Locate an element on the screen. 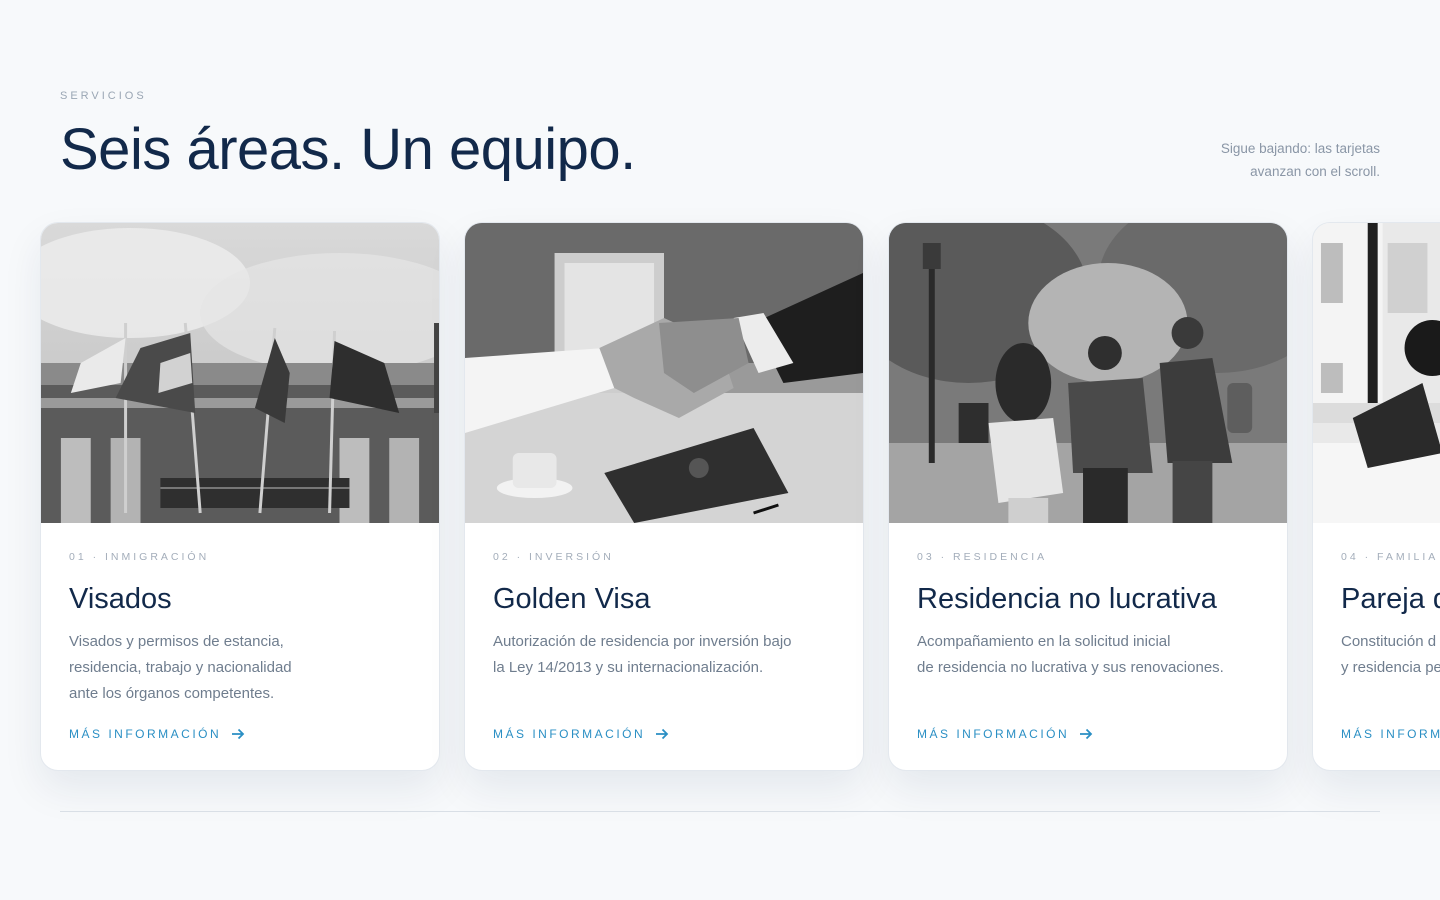 The image size is (1440, 900). card-description: Constitución d y residencia pe is located at coordinates (1390, 654).